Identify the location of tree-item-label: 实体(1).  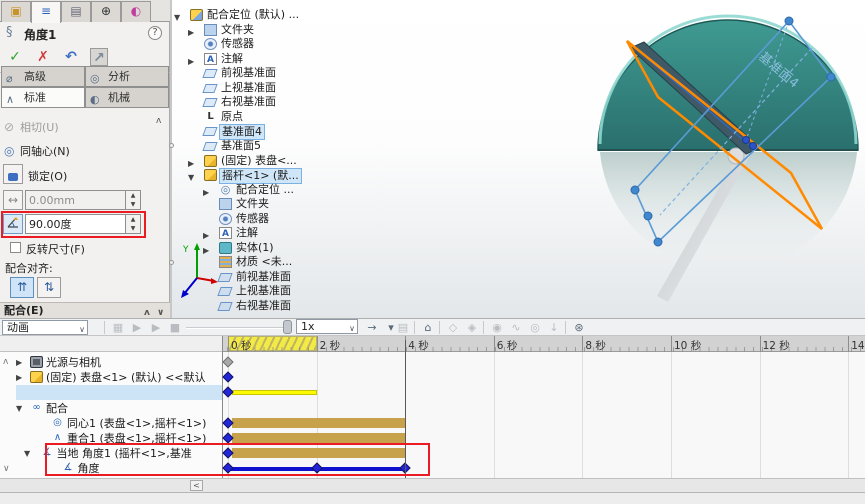
(255, 248).